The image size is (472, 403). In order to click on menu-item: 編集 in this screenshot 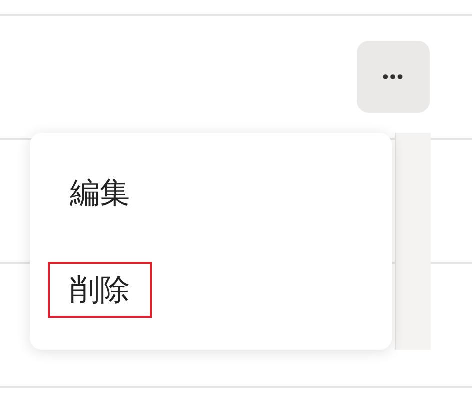, I will do `click(100, 193)`.